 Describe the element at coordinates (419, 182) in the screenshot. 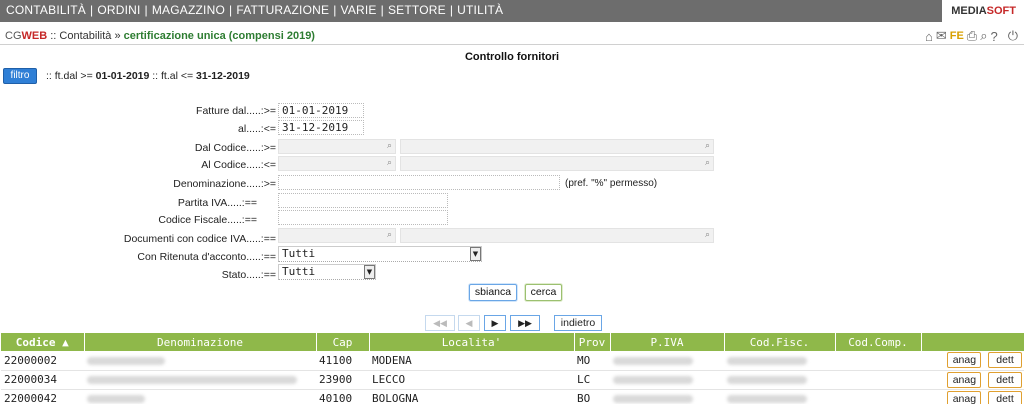

I see `denominazione-input` at that location.